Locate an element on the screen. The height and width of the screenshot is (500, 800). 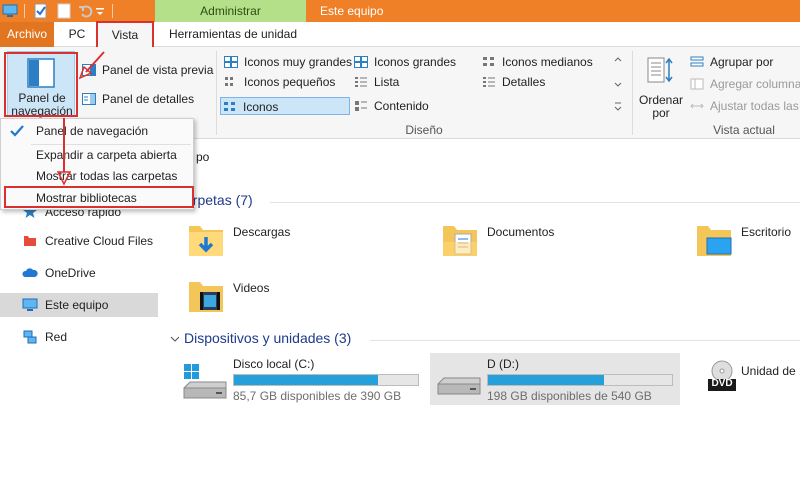
panel-vista-previa-label: Panel de vista previa is located at coordinates (158, 70).